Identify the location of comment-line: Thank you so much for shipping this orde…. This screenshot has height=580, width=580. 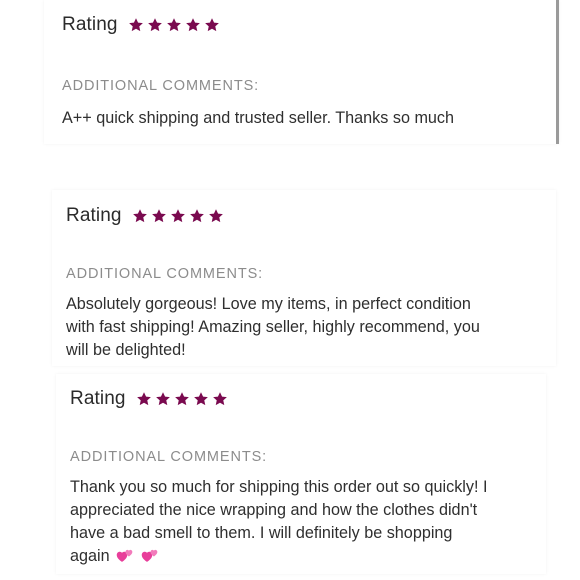
(279, 487).